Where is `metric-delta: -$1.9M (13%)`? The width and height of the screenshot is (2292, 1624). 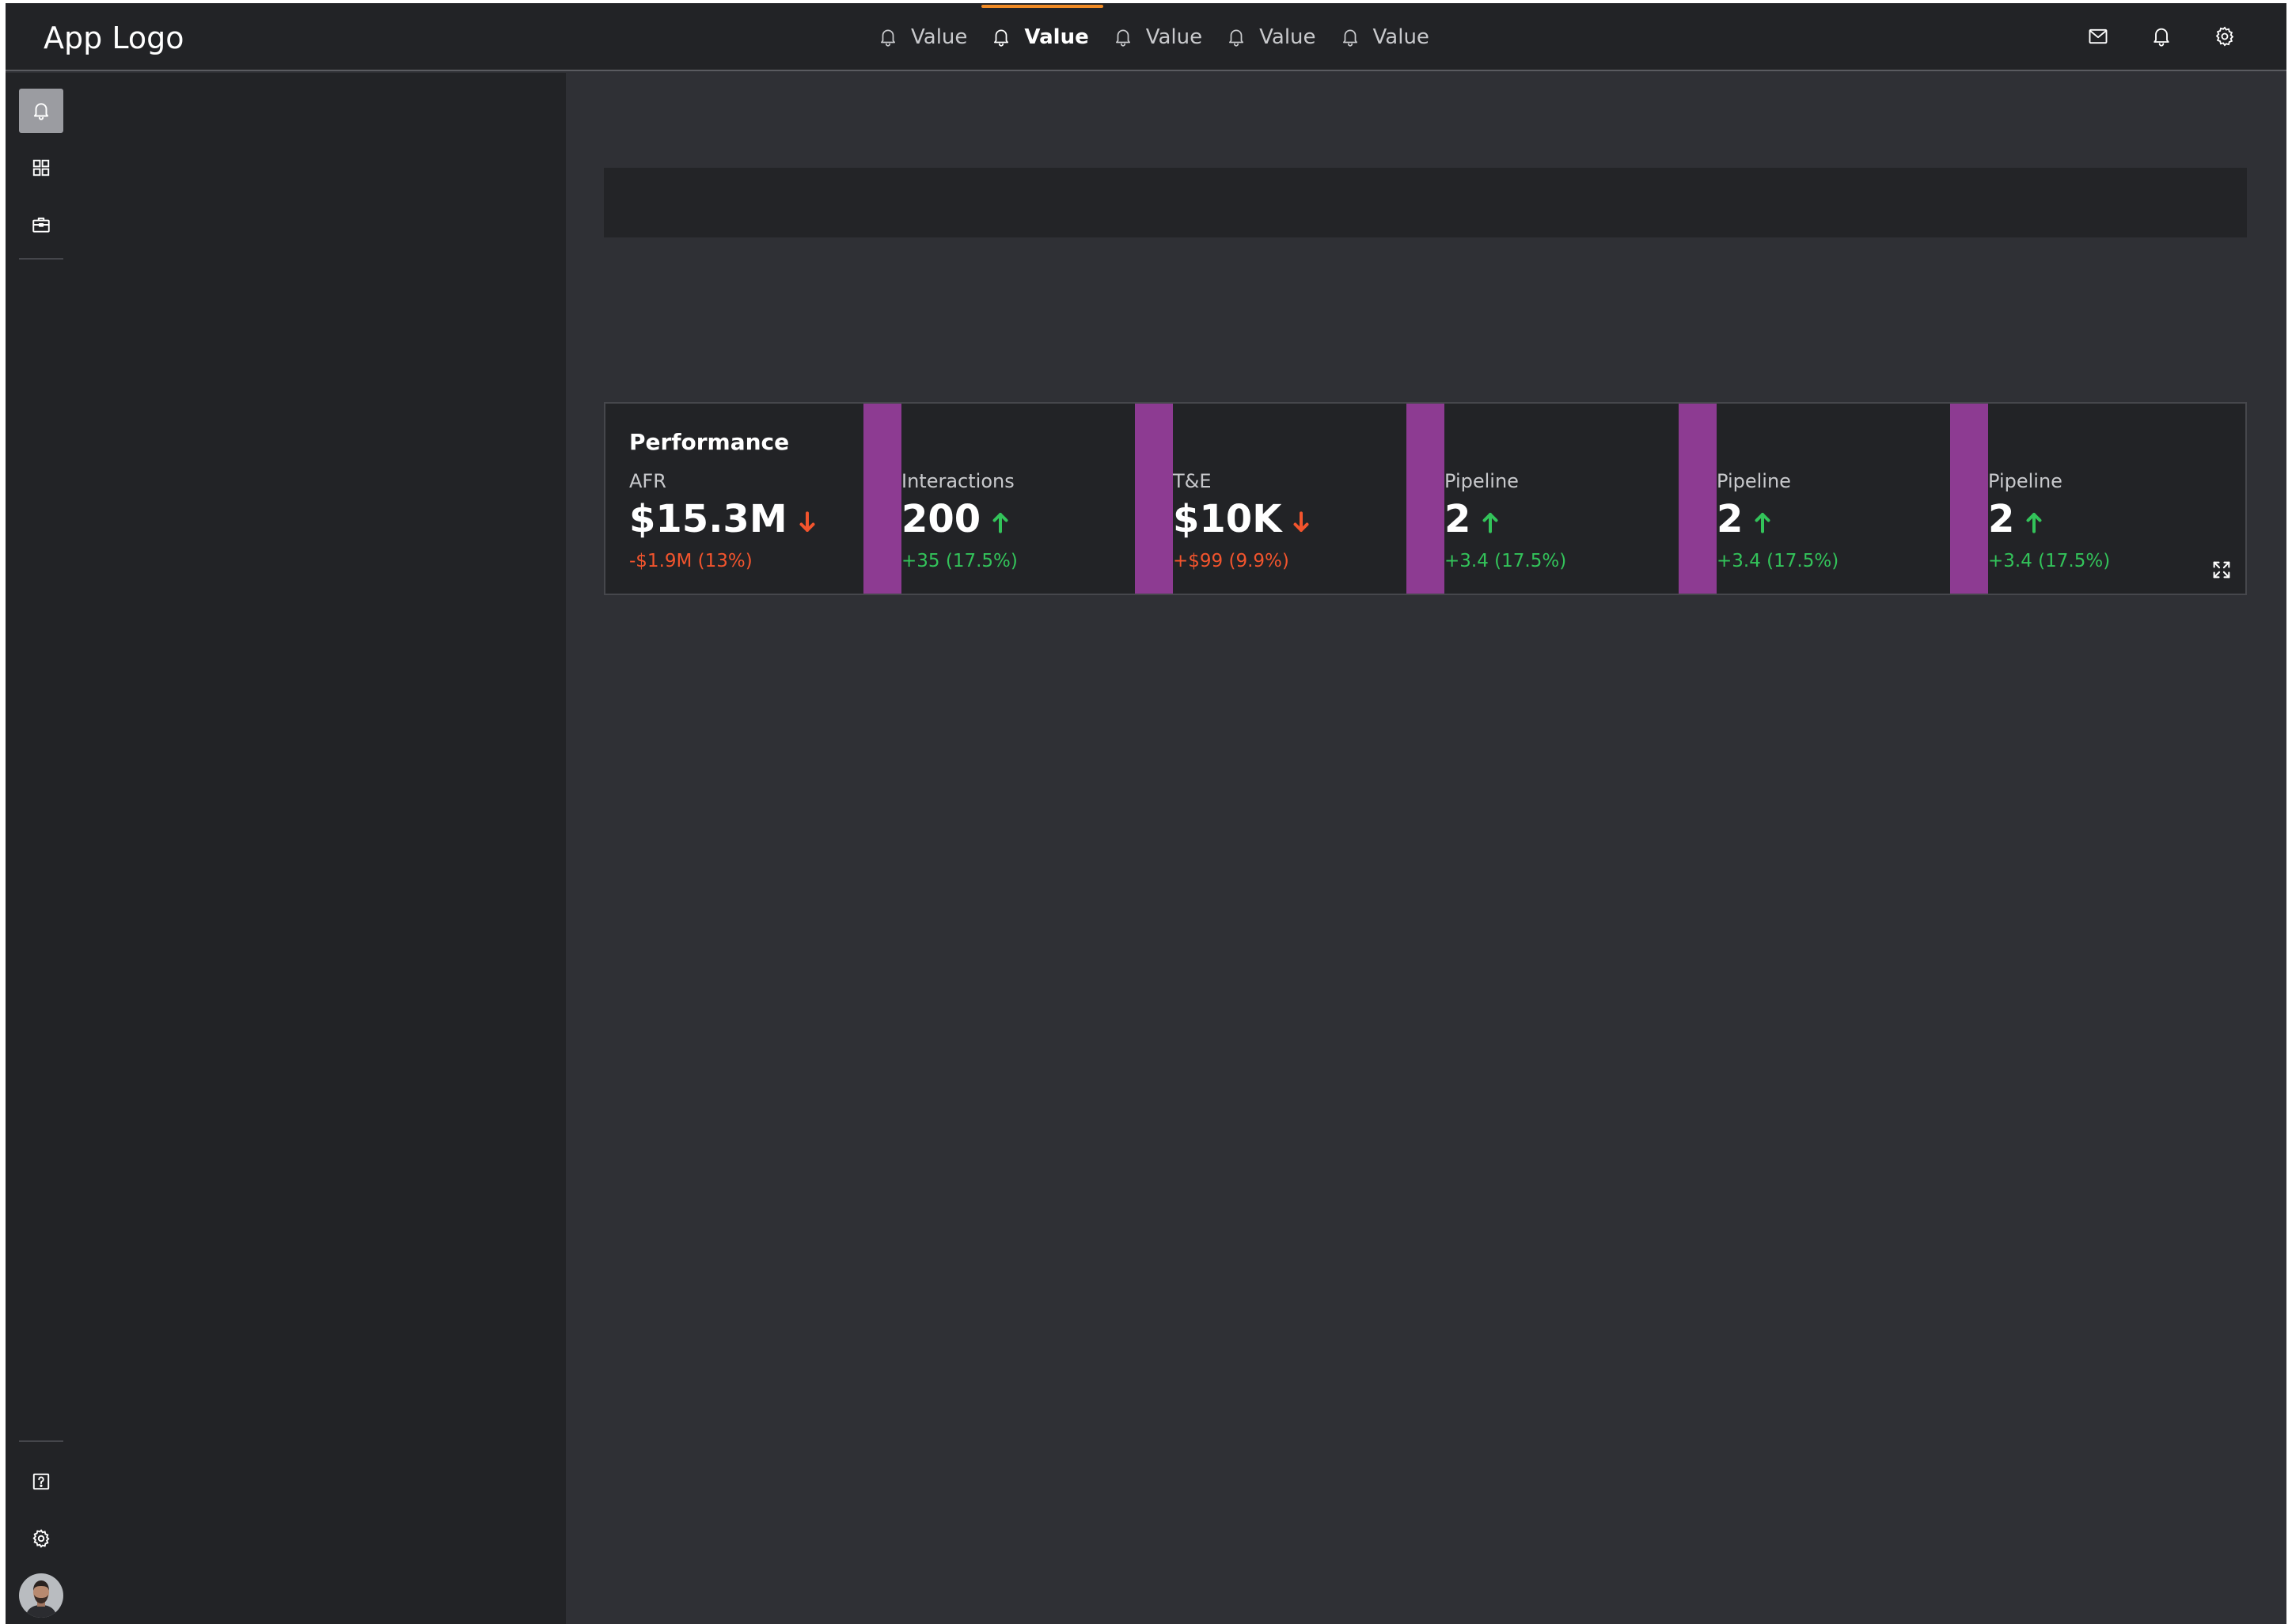 metric-delta: -$1.9M (13%) is located at coordinates (691, 561).